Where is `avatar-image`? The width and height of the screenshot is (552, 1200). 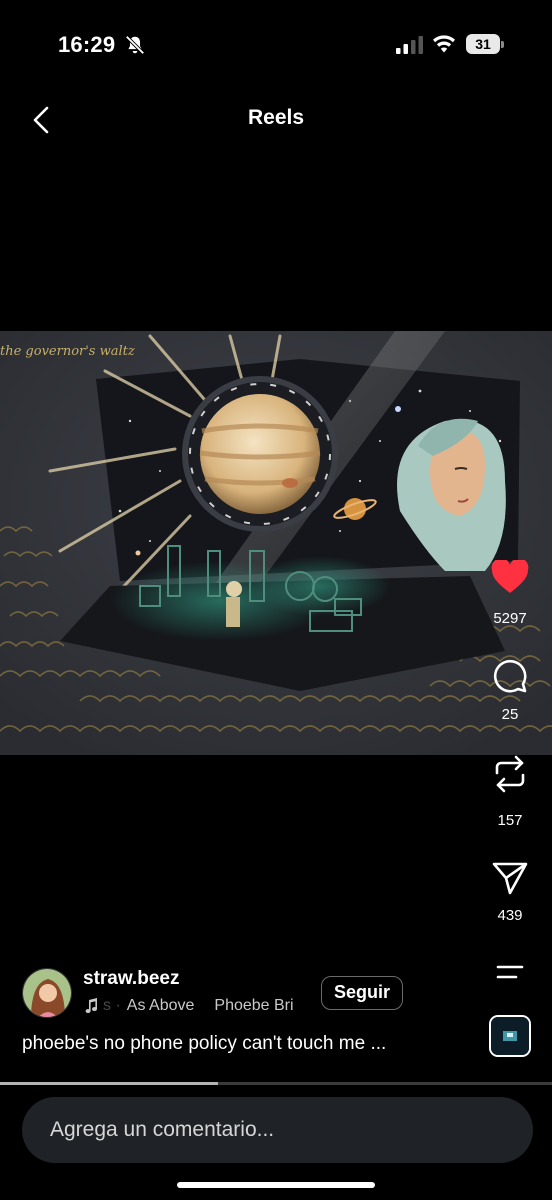
avatar-image is located at coordinates (47, 993).